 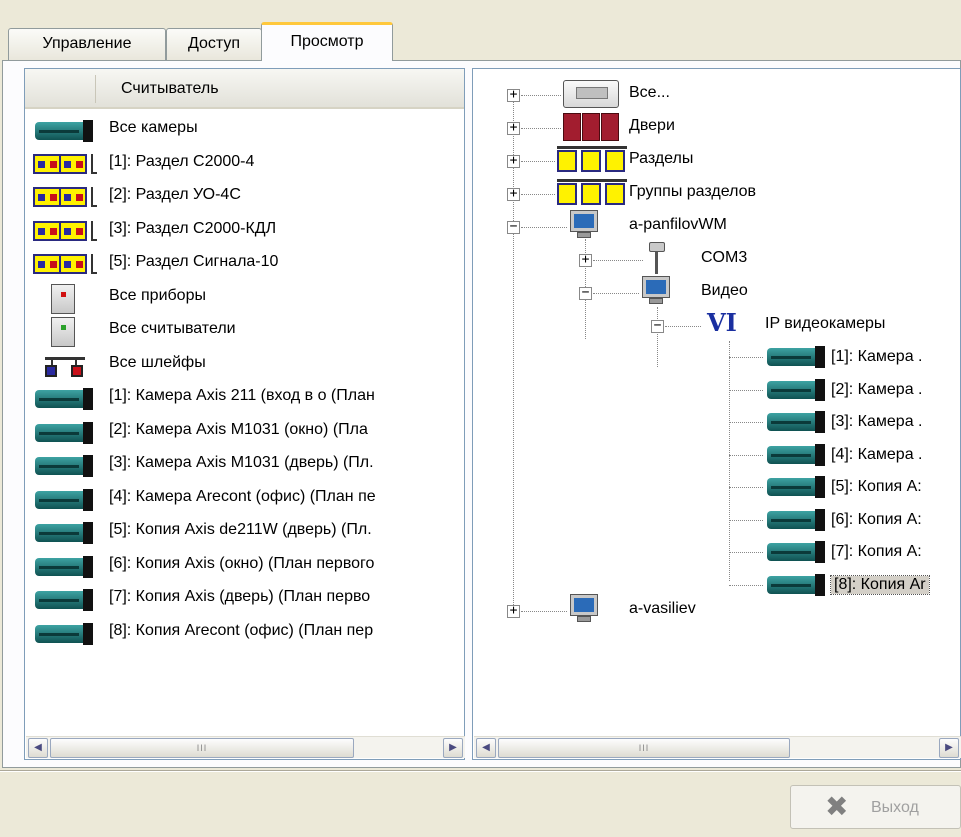 I want to click on tab-access: Доступ, so click(x=214, y=44).